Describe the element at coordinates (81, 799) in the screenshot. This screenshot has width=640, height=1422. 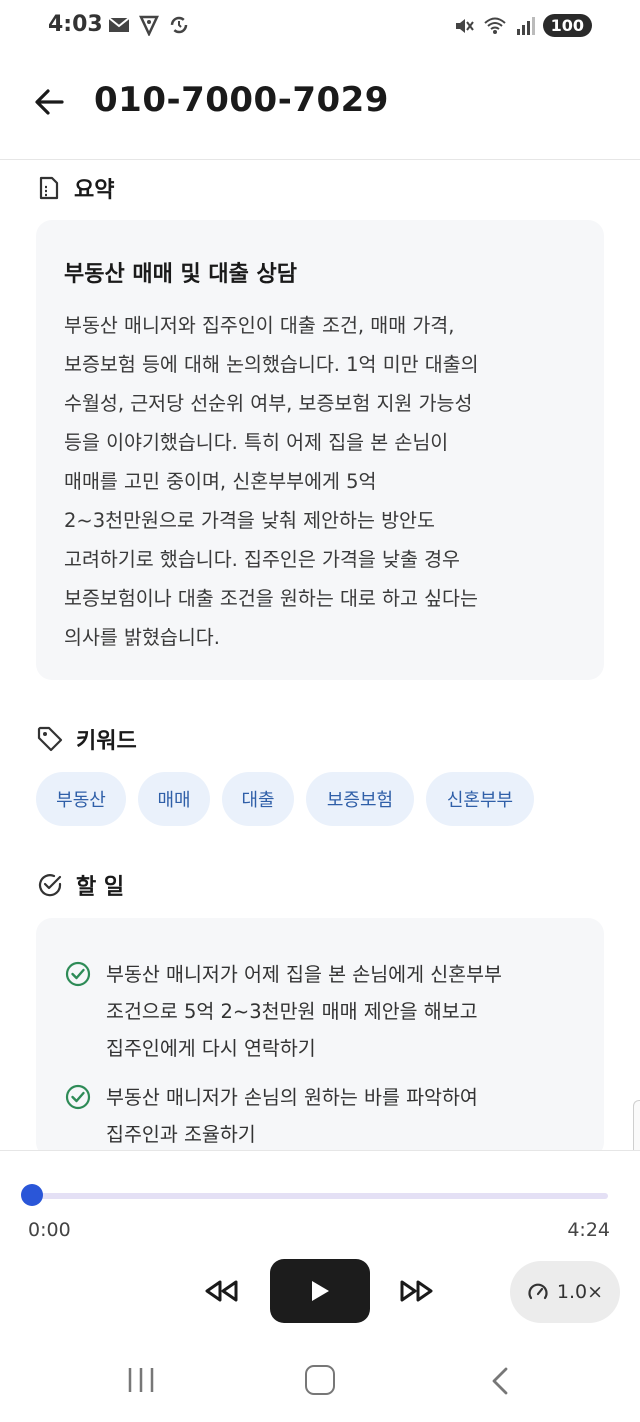
I see `keyword-chip: 부동산` at that location.